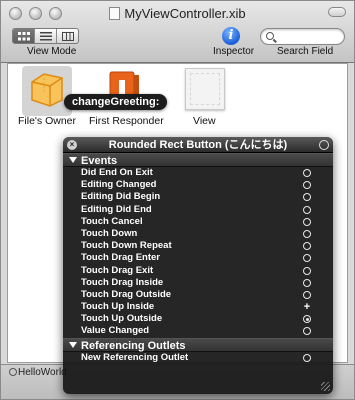 The image size is (355, 400). Describe the element at coordinates (135, 357) in the screenshot. I see `event-label: New Referencing Outlet` at that location.